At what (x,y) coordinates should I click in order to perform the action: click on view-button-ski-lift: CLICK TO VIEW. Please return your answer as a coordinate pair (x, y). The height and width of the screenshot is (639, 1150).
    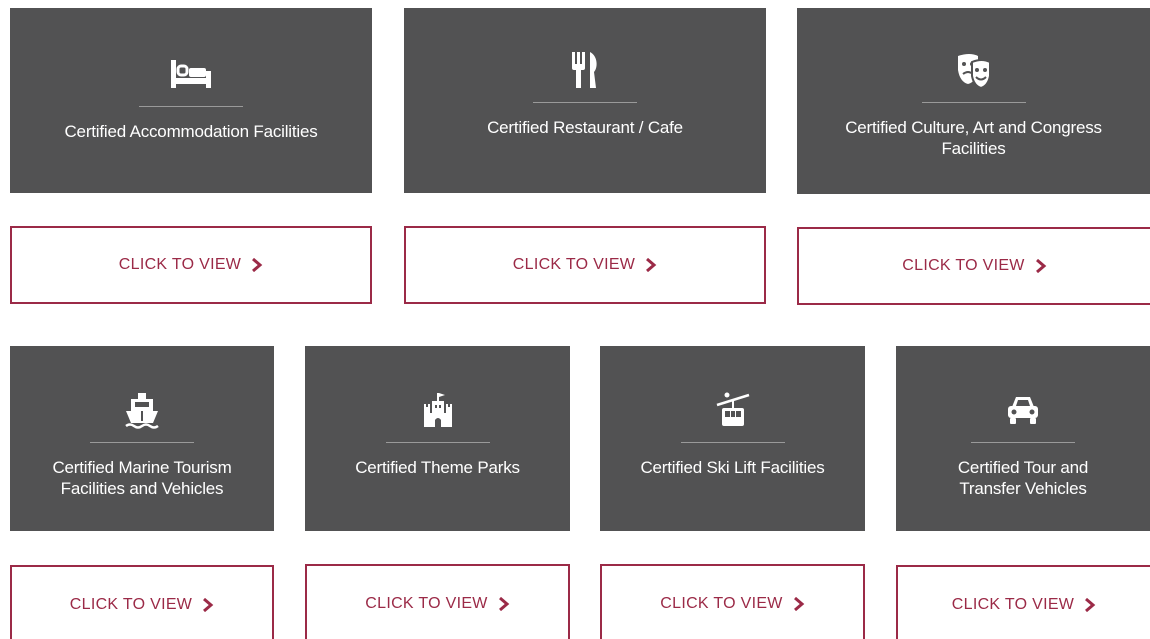
    Looking at the image, I should click on (732, 601).